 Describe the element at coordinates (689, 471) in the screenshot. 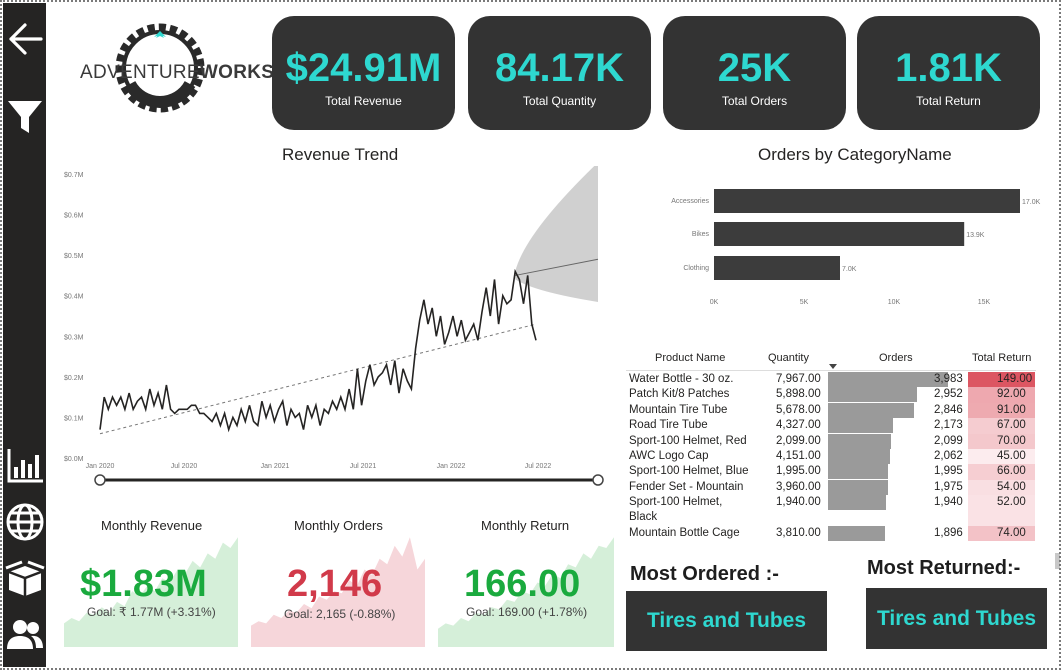

I see `cell-product-name: Sport-100 Helmet, Blue` at that location.